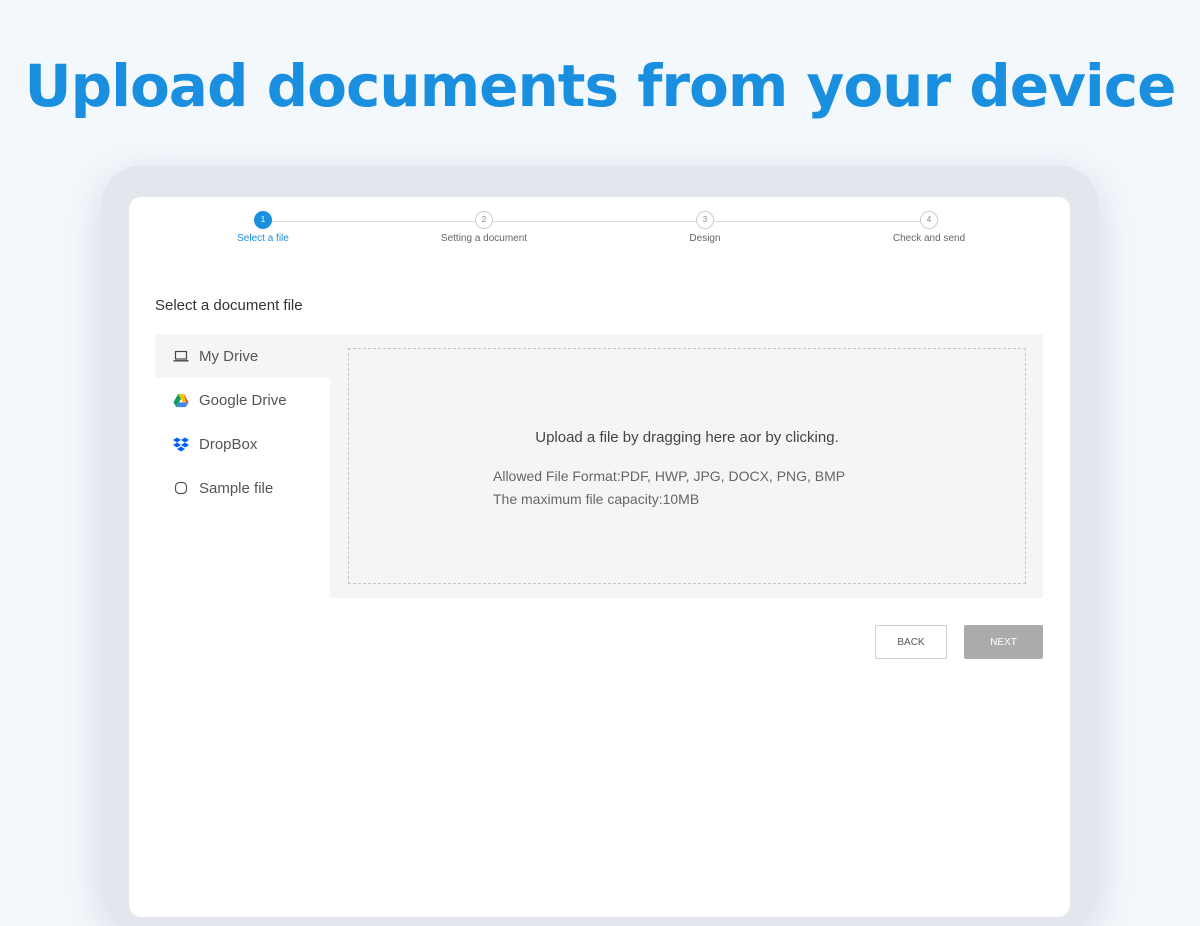 This screenshot has height=926, width=1200. I want to click on step-setting-document: 2 Setting a document, so click(484, 227).